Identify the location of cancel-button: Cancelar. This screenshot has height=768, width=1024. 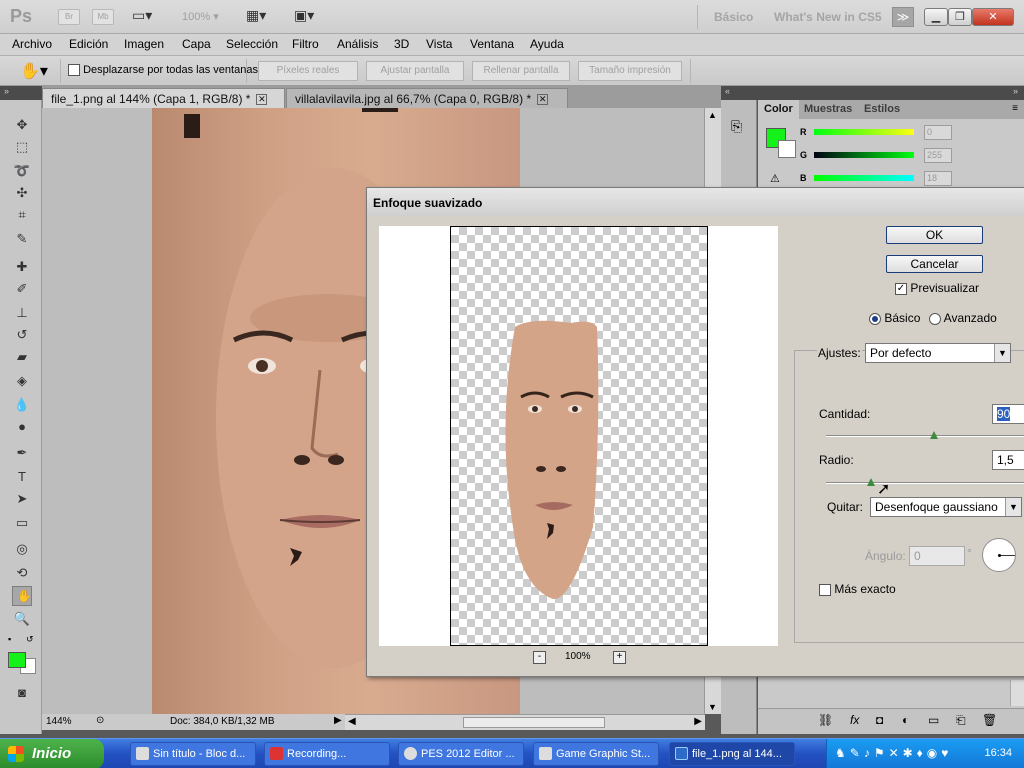
(934, 264).